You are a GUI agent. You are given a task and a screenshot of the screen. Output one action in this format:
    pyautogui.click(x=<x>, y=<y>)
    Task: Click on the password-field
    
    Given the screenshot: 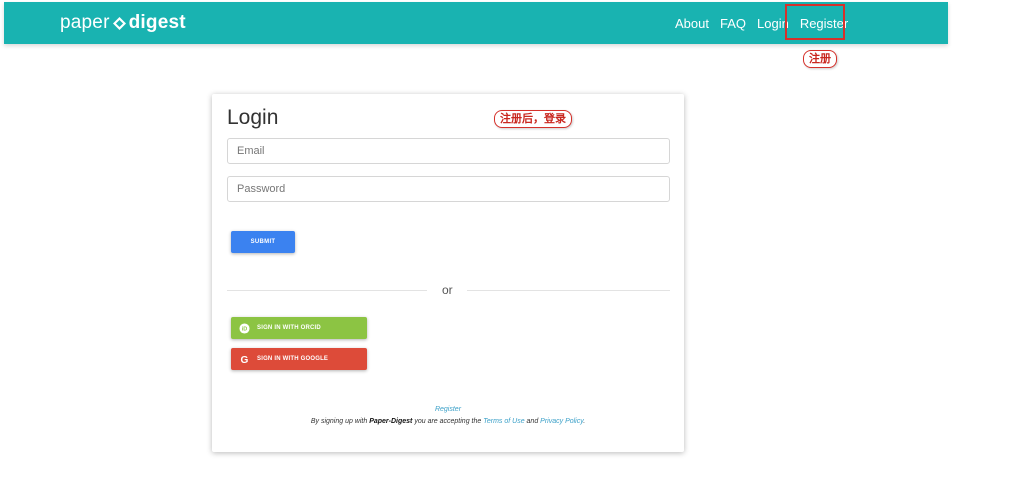 What is the action you would take?
    pyautogui.click(x=448, y=189)
    